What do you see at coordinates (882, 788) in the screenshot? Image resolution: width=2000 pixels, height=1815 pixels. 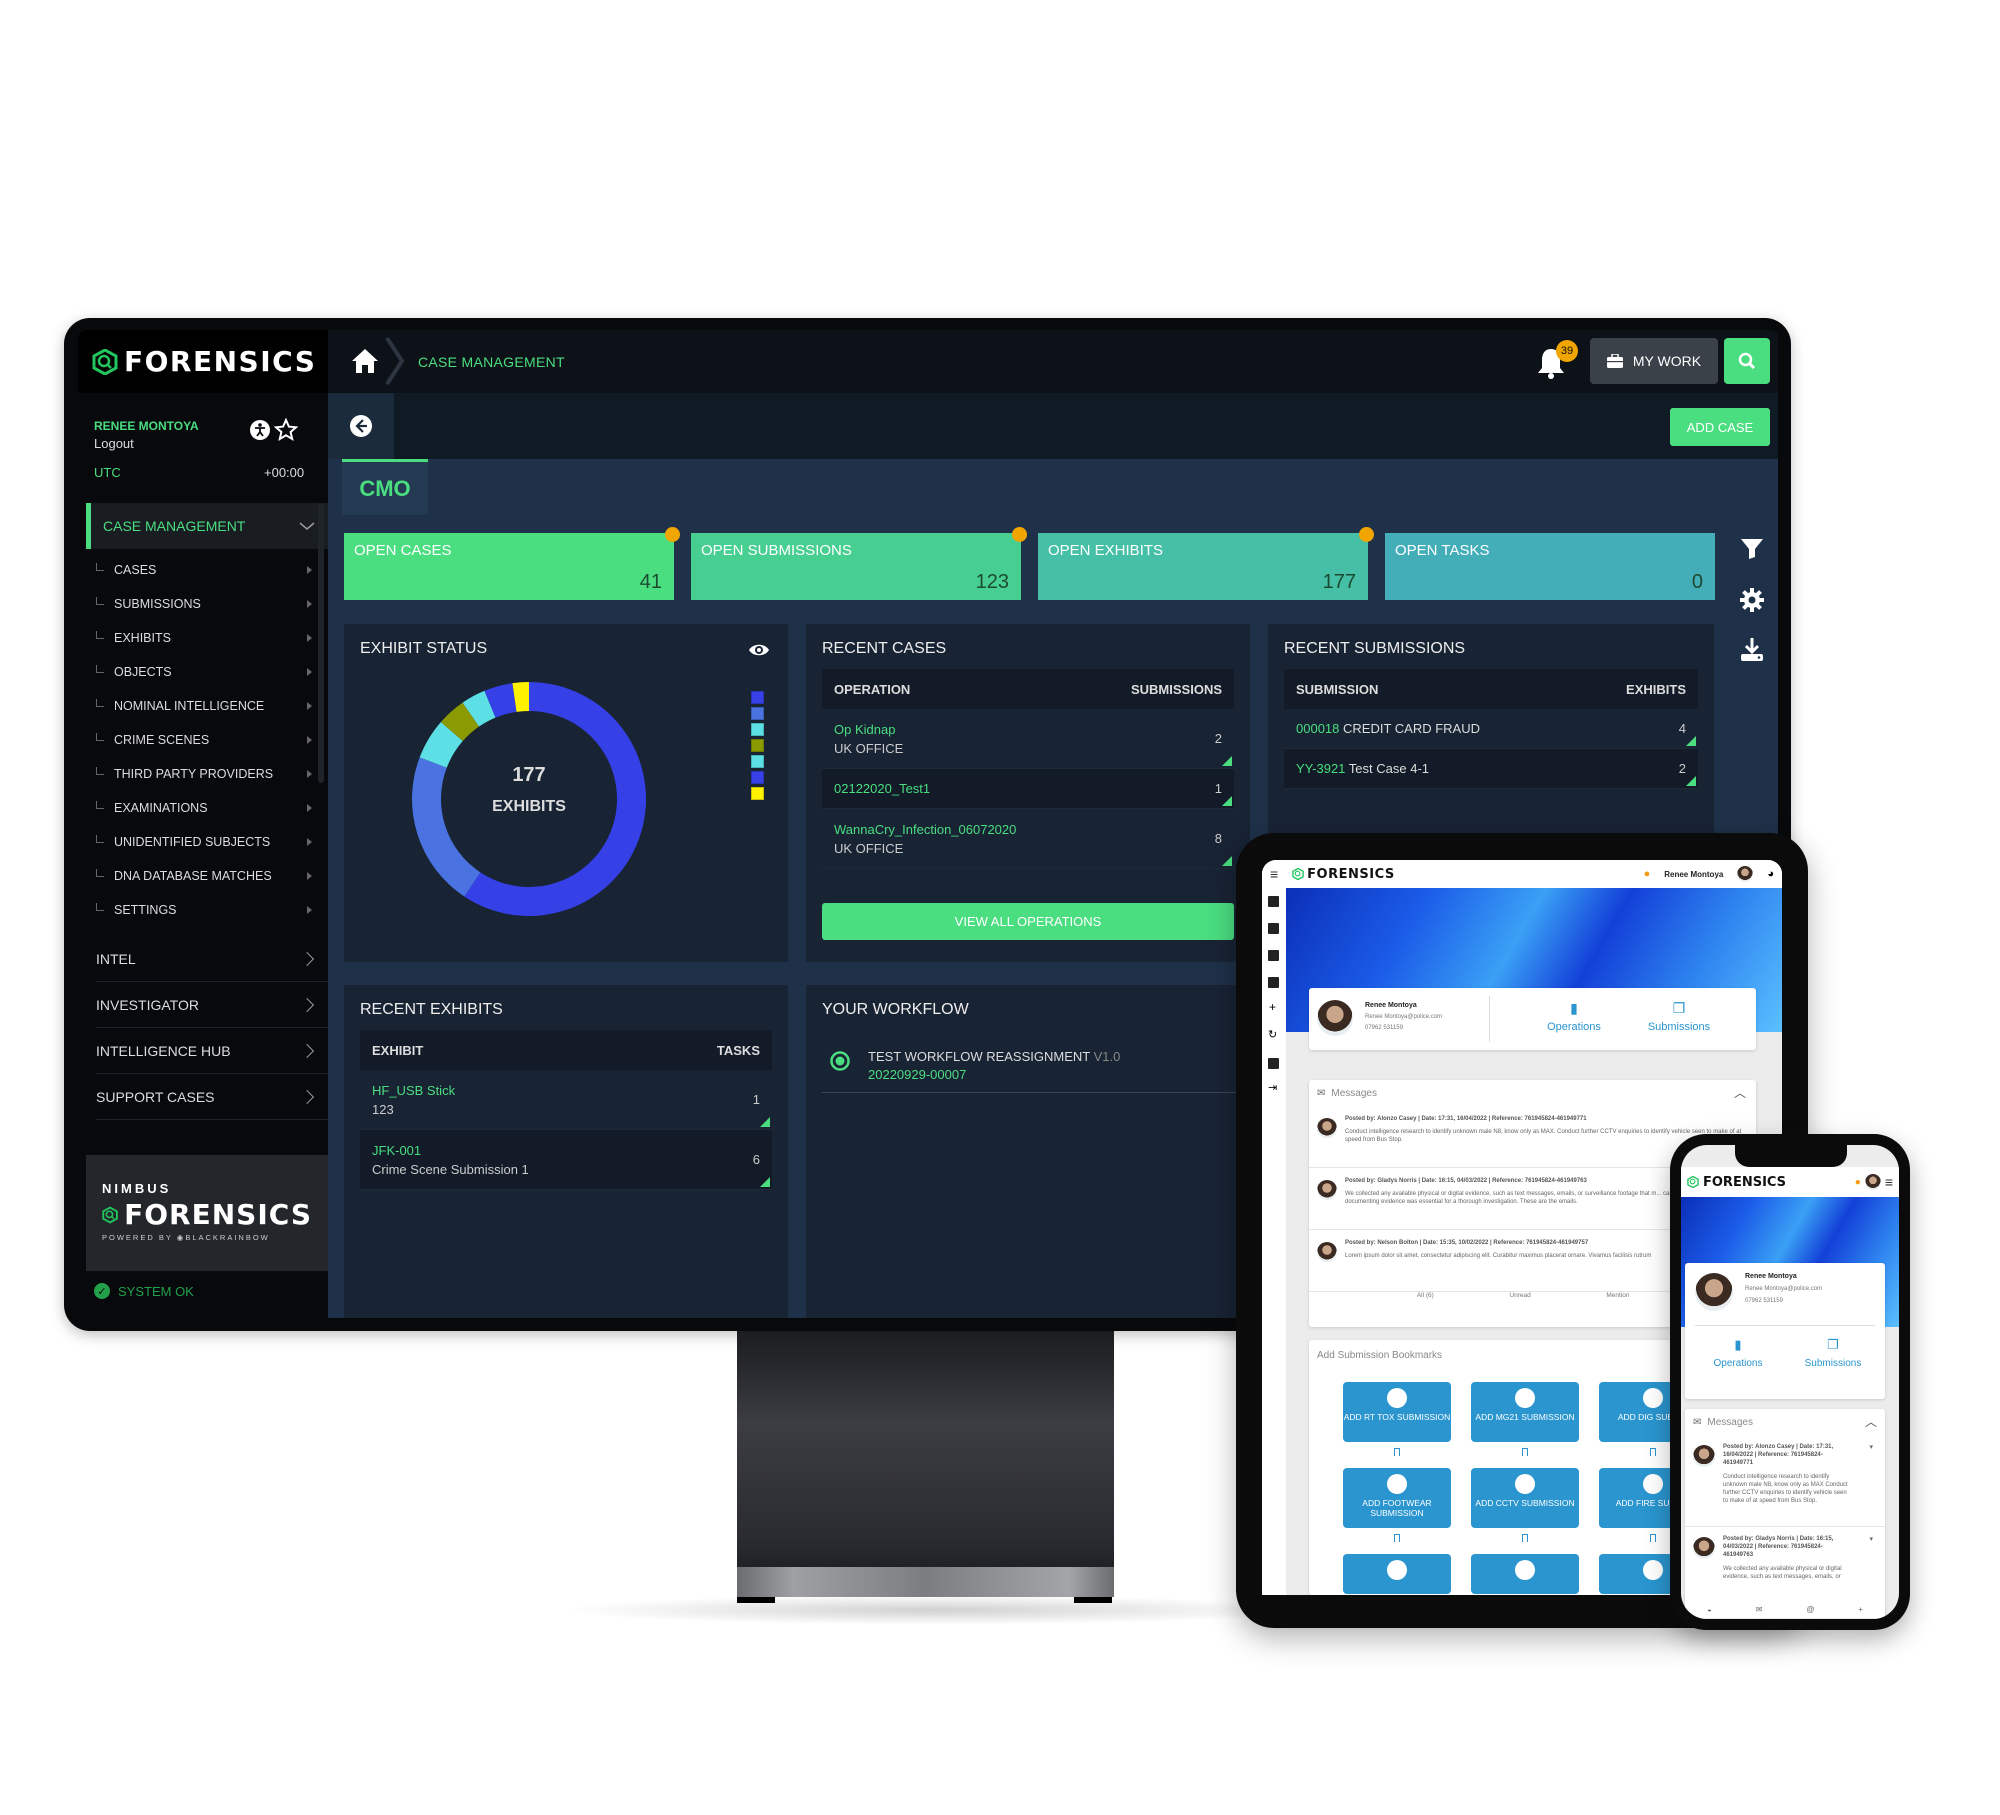 I see `row-title-link: 02122020_Test1` at bounding box center [882, 788].